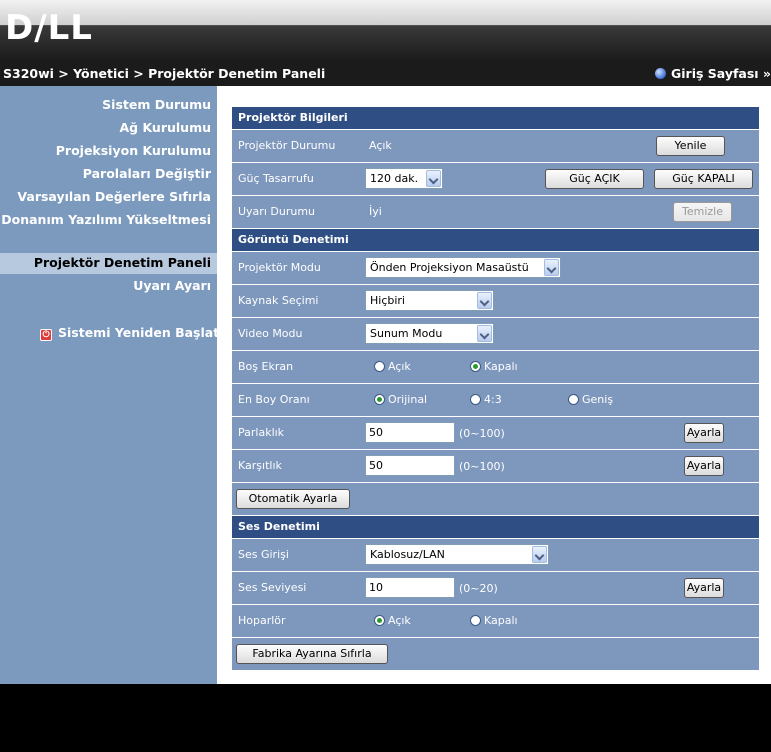  What do you see at coordinates (380, 145) in the screenshot?
I see `projector-status-value: Açık` at bounding box center [380, 145].